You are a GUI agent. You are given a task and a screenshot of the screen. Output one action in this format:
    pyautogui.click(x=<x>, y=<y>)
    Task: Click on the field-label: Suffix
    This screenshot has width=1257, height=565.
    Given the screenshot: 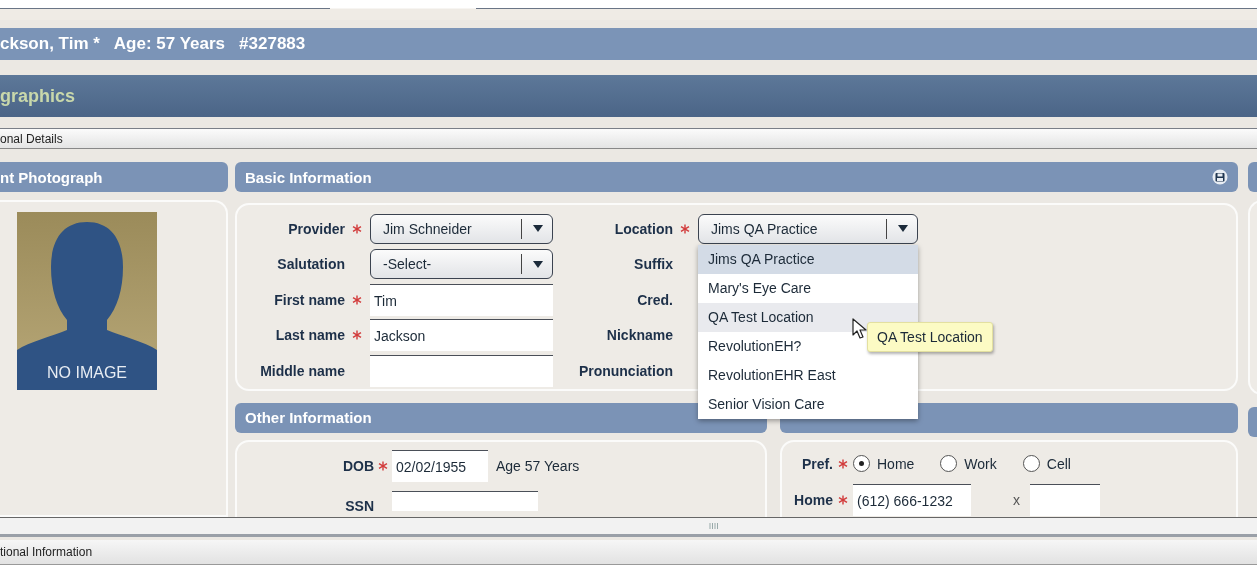 What is the action you would take?
    pyautogui.click(x=653, y=264)
    